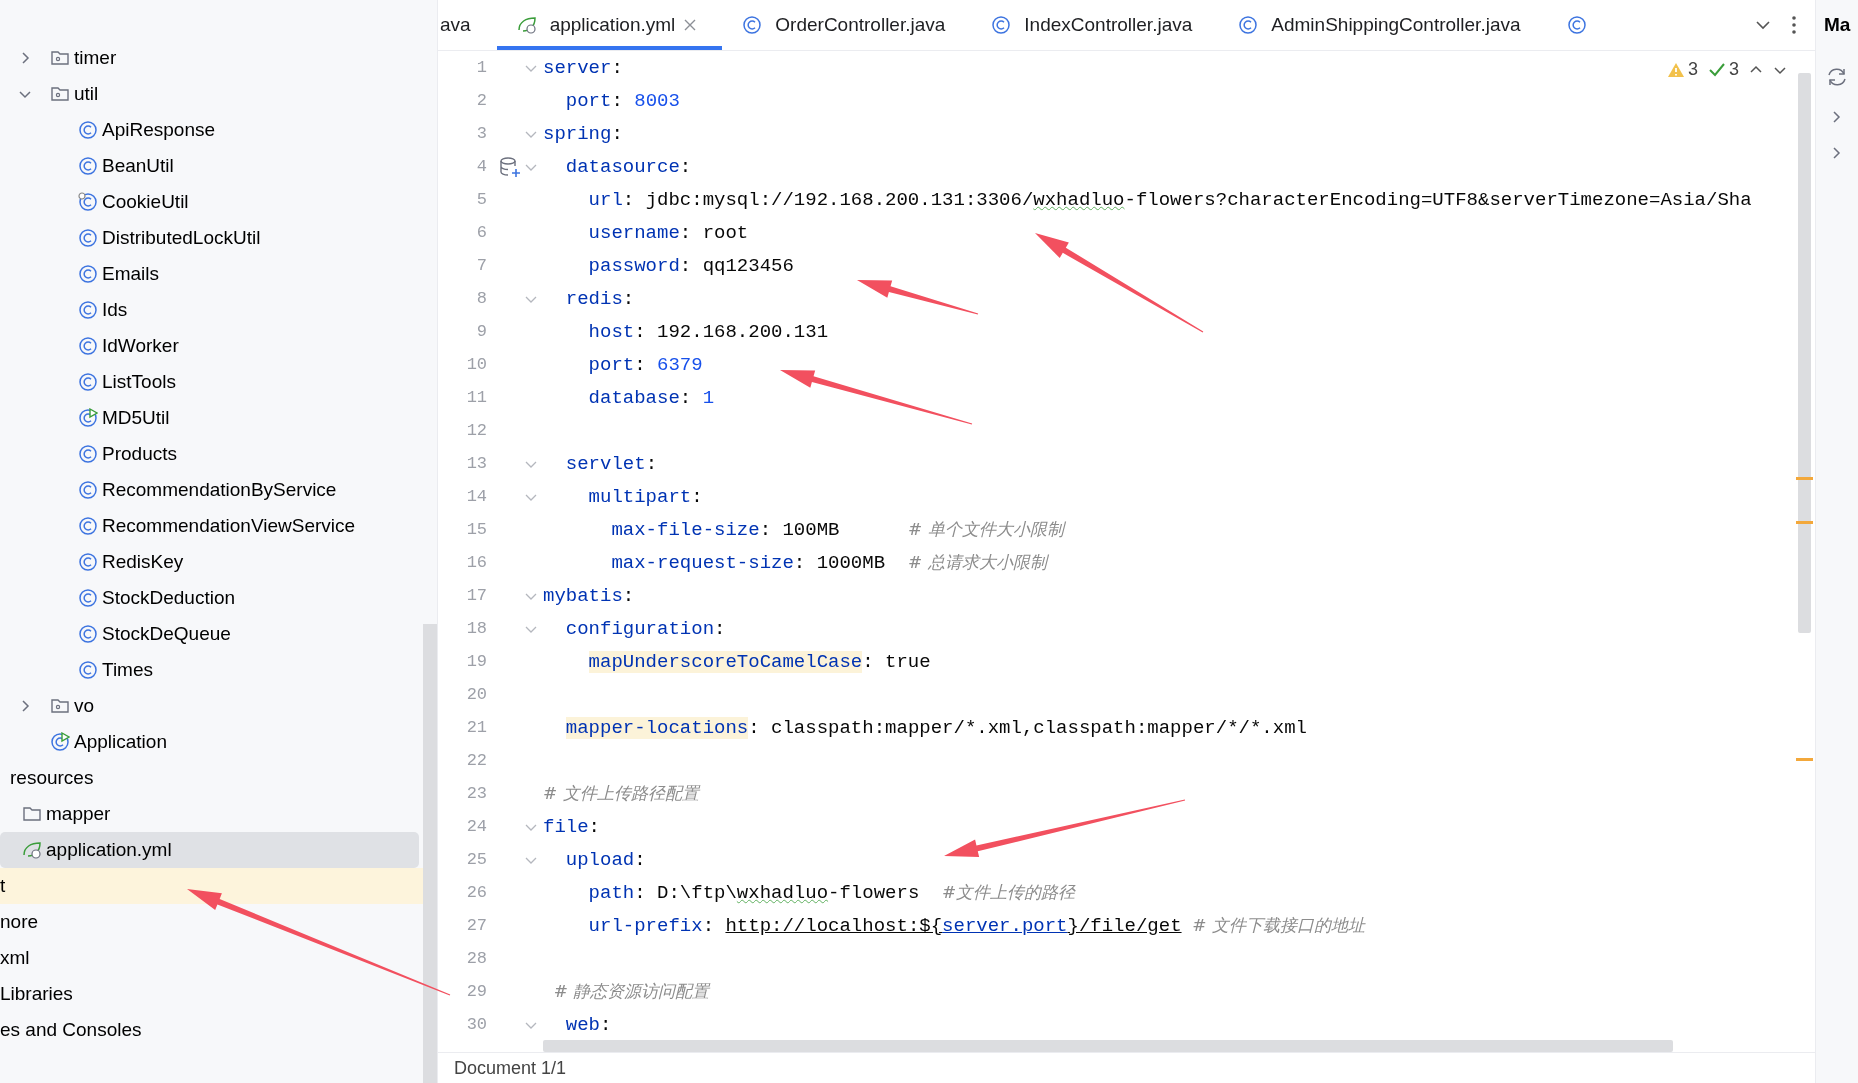 The image size is (1858, 1083). What do you see at coordinates (828, 562) in the screenshot?
I see `code-line: max-request-size: 1000MB # 总请求大小限制` at bounding box center [828, 562].